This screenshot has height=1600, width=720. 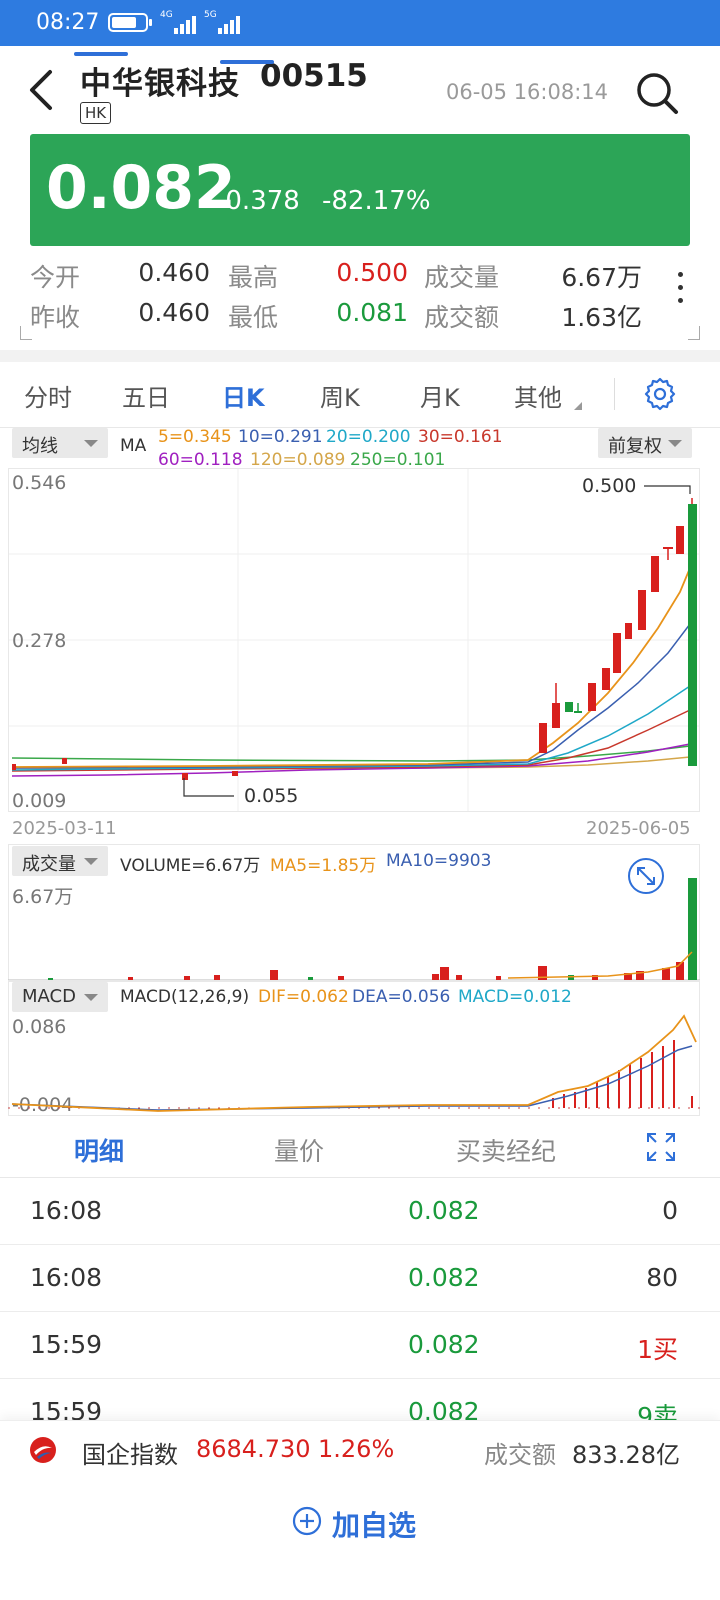 I want to click on ma5-value: 5=0.345, so click(x=195, y=437).